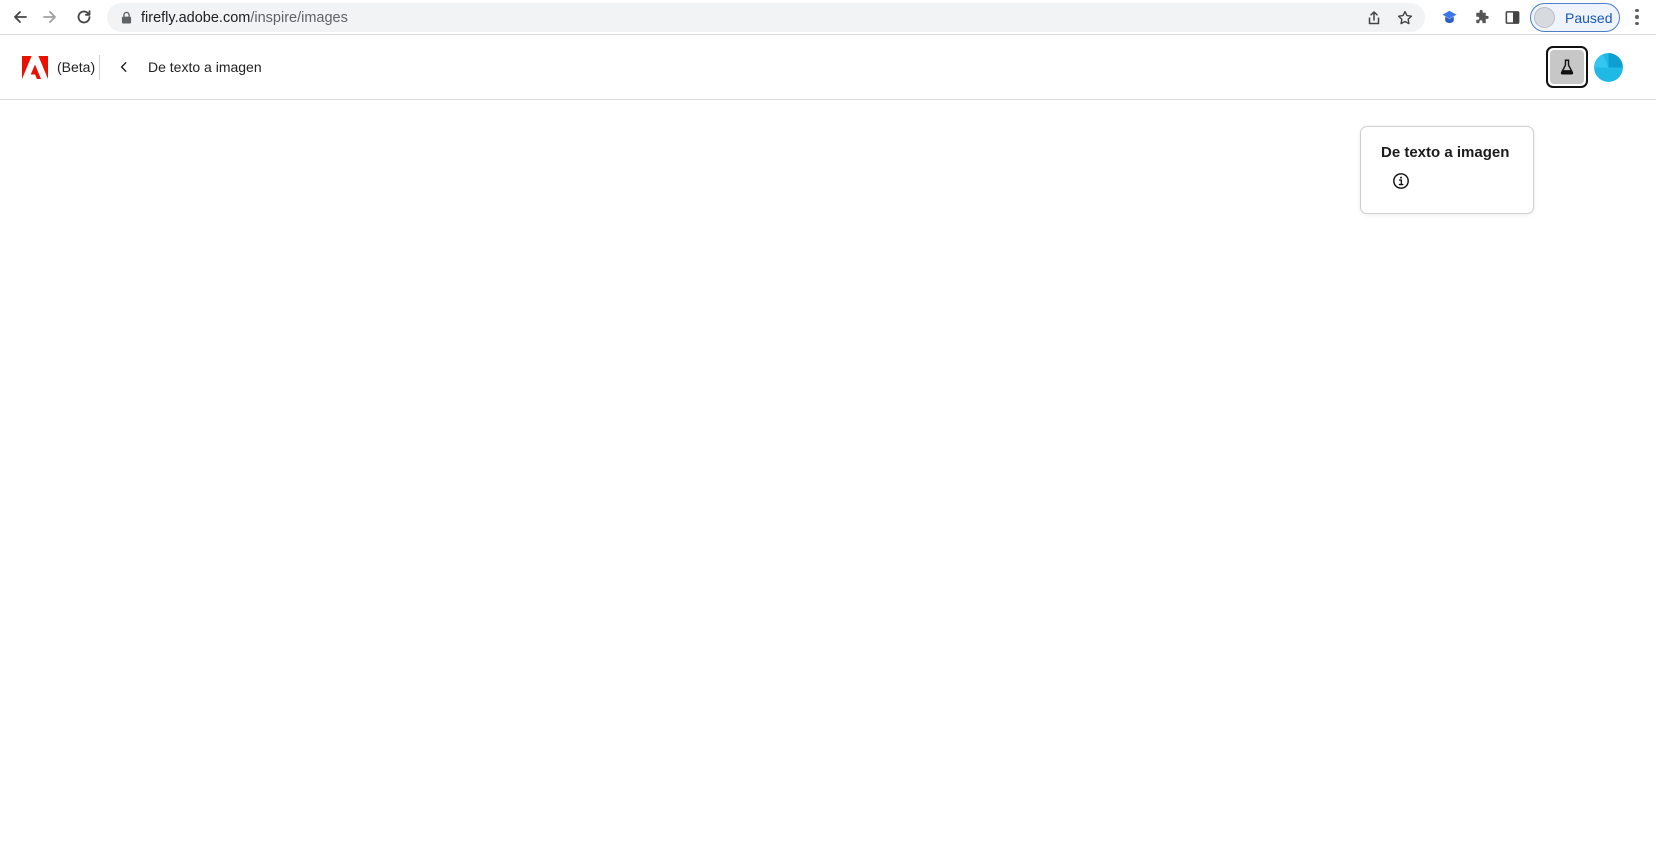  I want to click on page-title: De texto a imagen, so click(205, 67).